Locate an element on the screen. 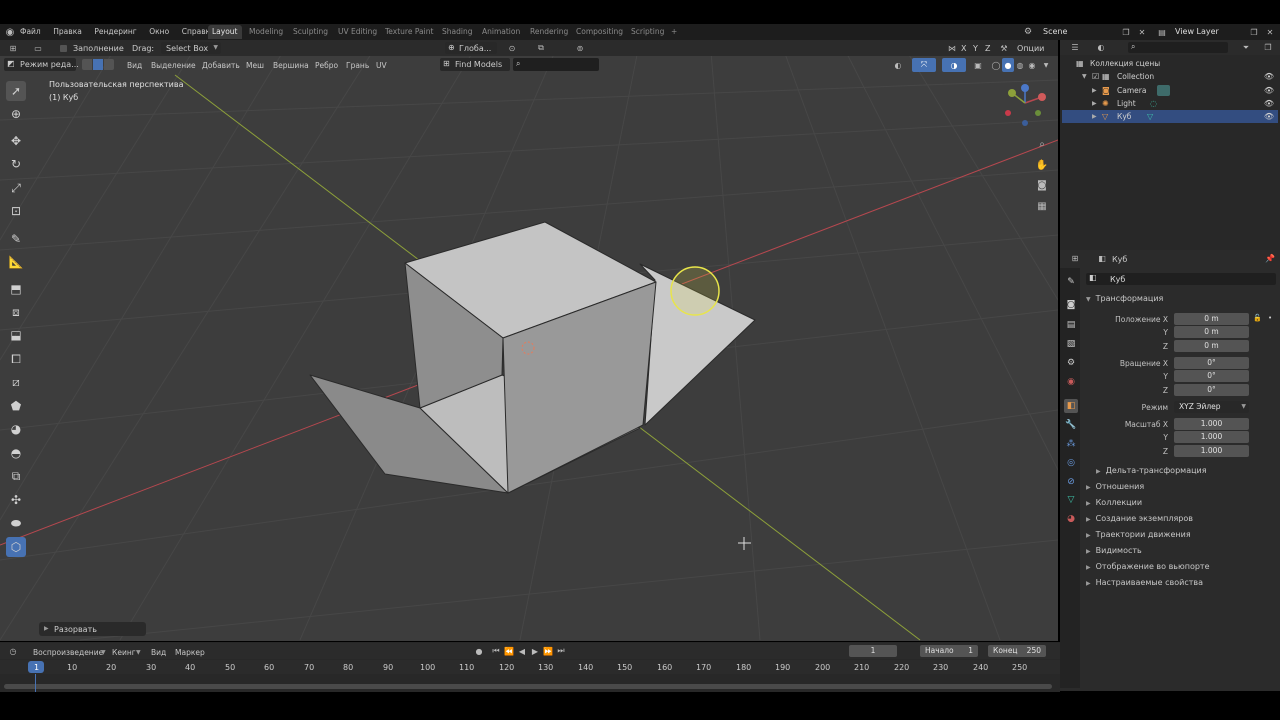 This screenshot has height=720, width=1280. prev-keyframe-icon: ⏪ is located at coordinates (509, 651).